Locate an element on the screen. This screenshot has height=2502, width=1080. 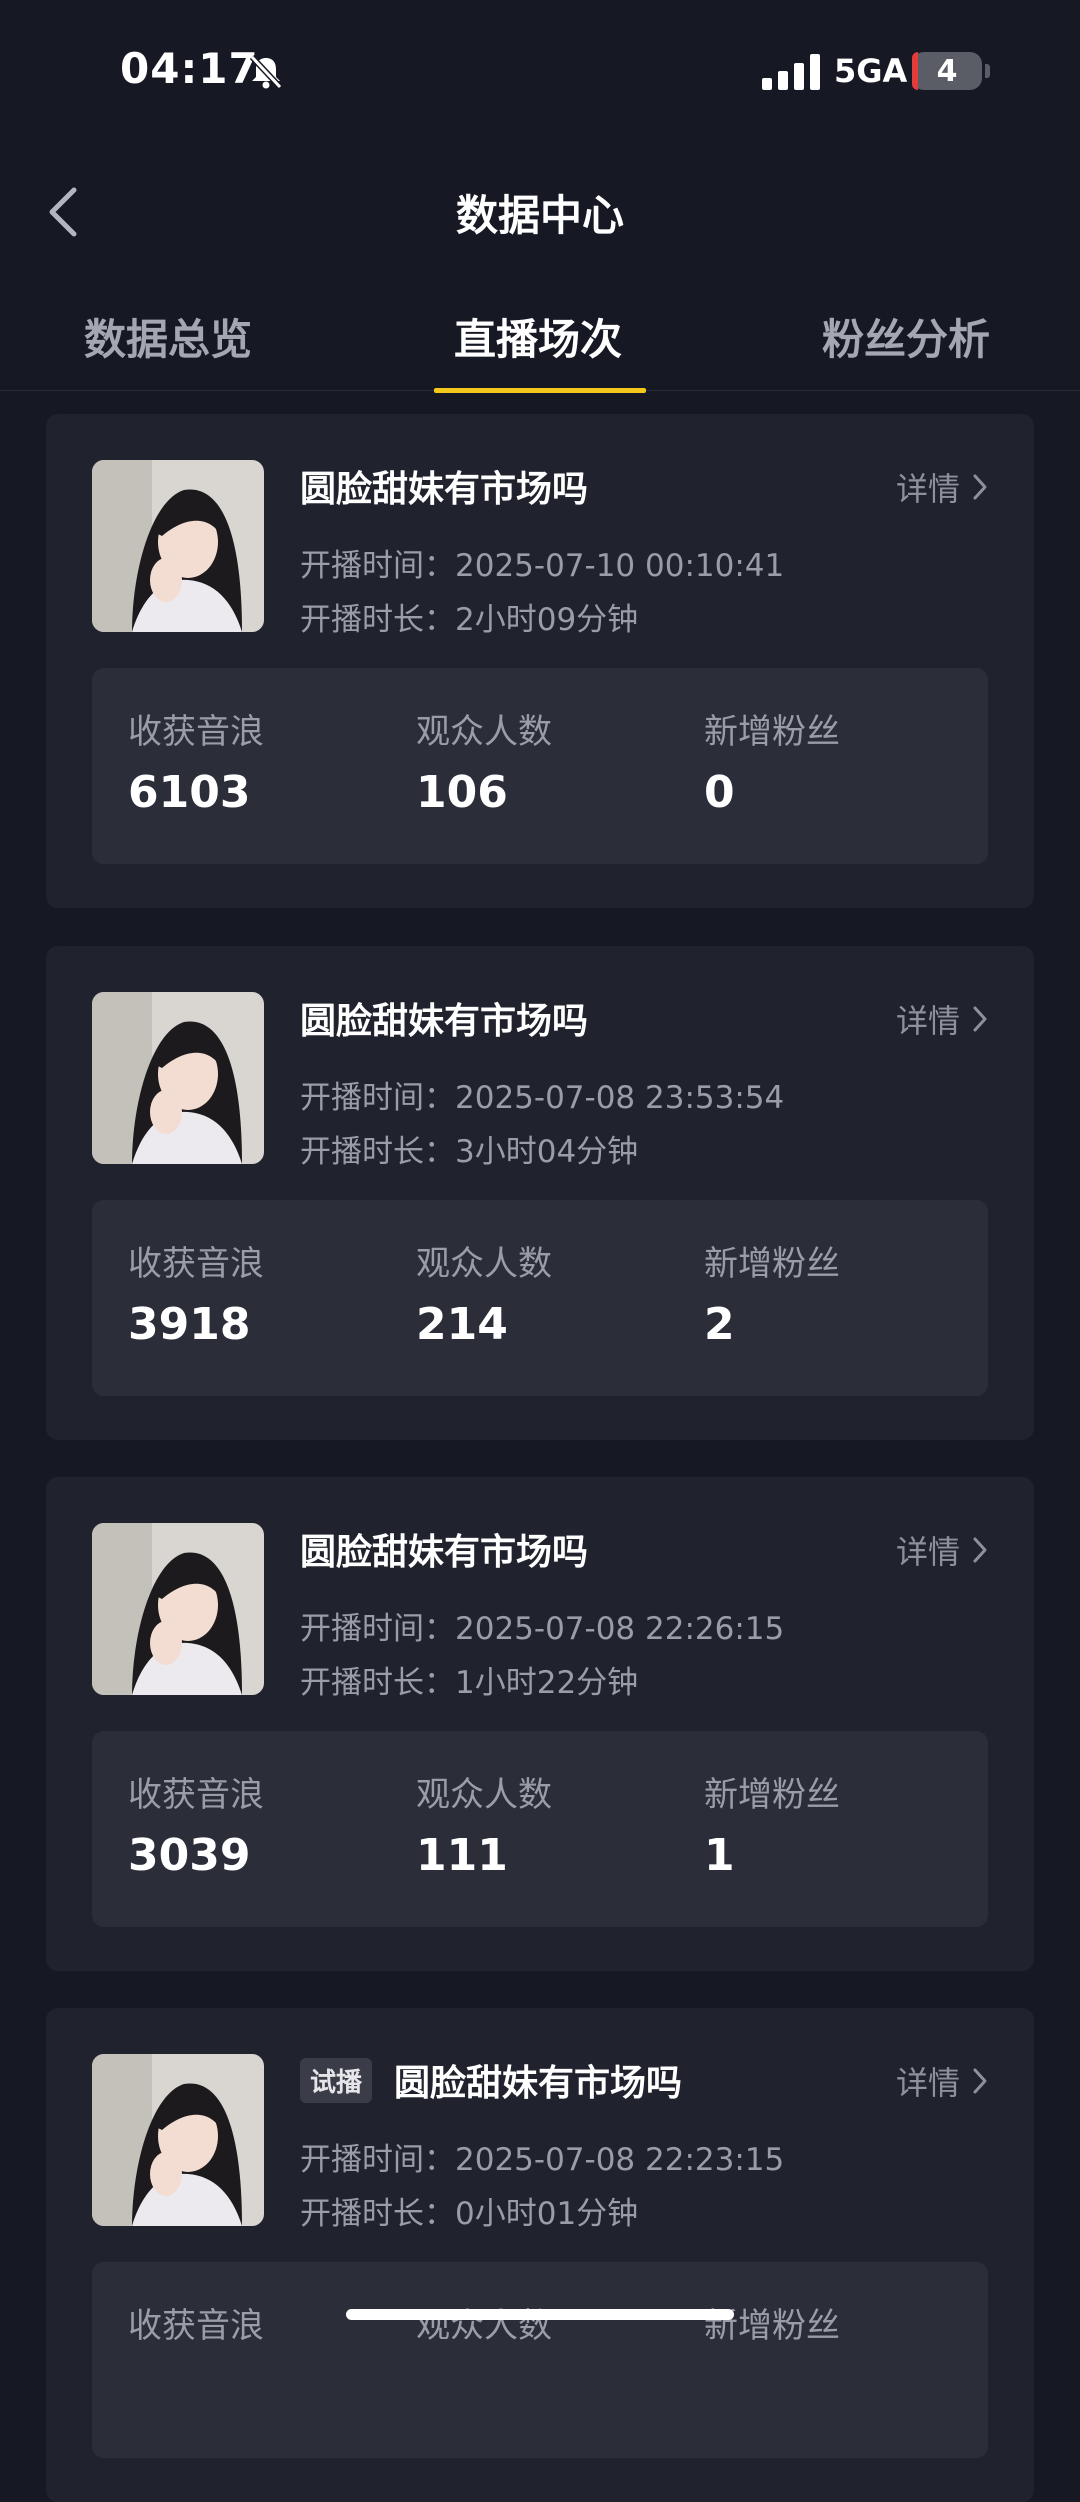
session-stats: 收获音浪 3039 观众人数 111 新增粉丝 1 is located at coordinates (540, 1829).